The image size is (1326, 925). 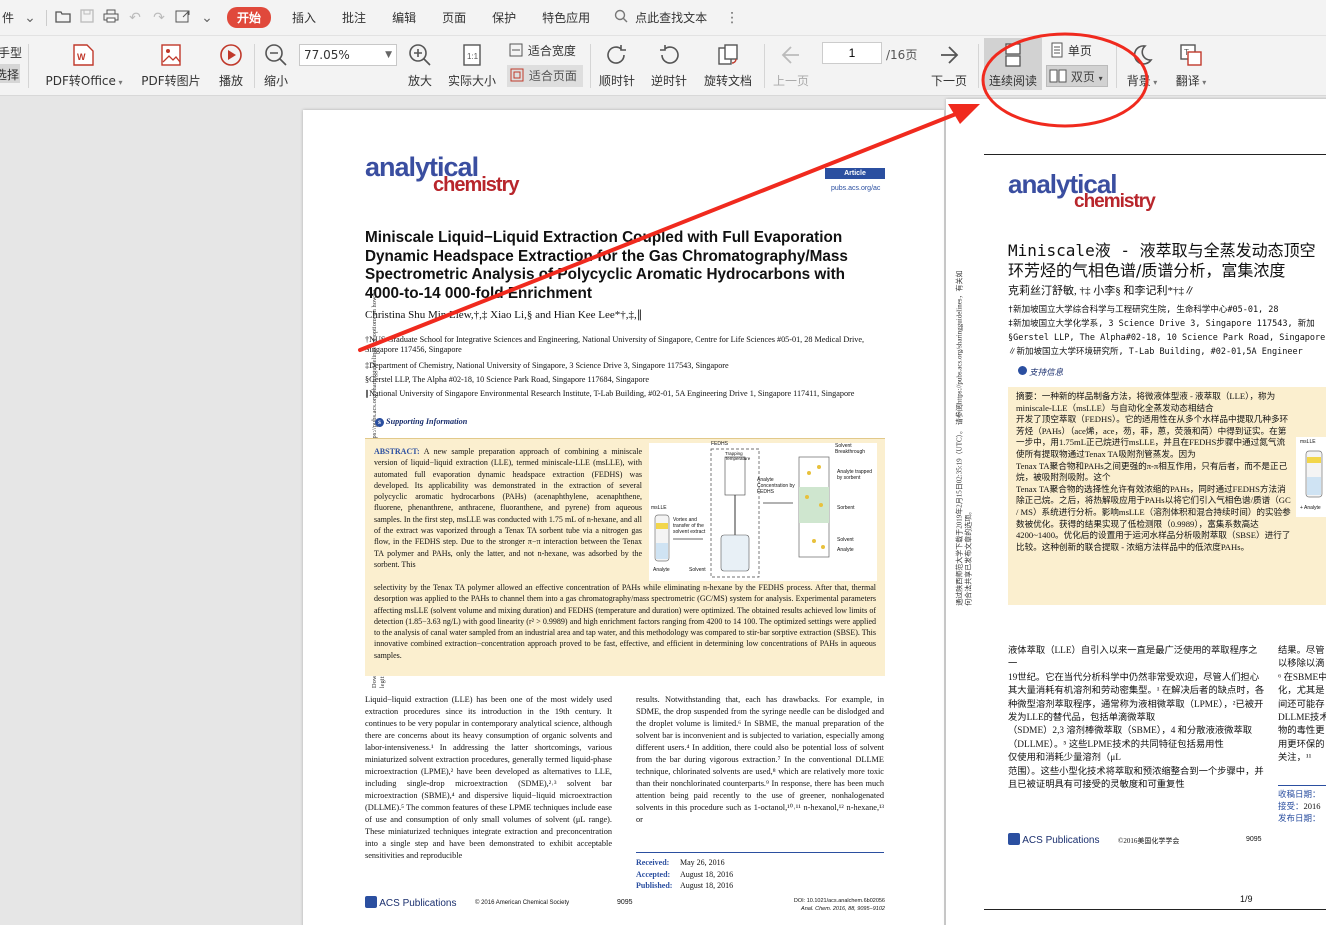 What do you see at coordinates (1191, 64) in the screenshot?
I see `translate-button: T 翻译 ▾` at bounding box center [1191, 64].